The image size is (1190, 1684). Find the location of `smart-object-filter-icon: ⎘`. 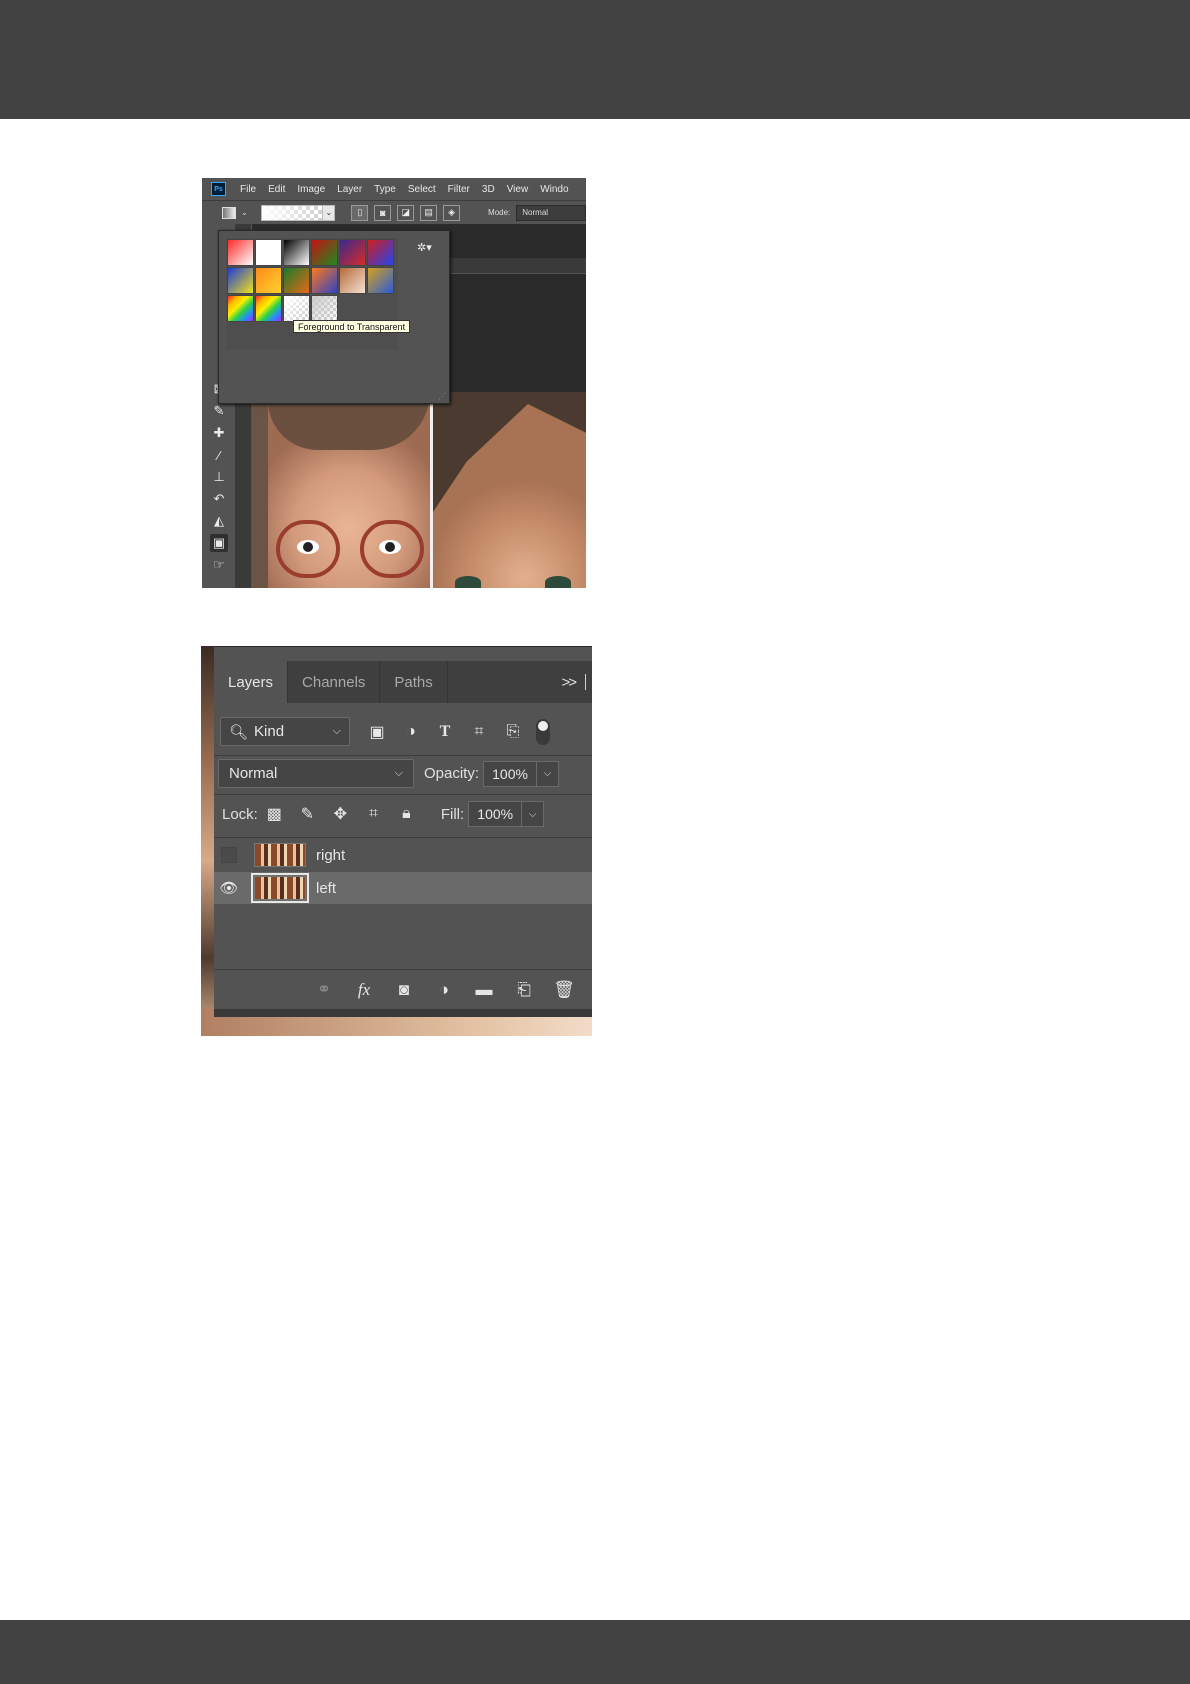

smart-object-filter-icon: ⎘ is located at coordinates (513, 732).